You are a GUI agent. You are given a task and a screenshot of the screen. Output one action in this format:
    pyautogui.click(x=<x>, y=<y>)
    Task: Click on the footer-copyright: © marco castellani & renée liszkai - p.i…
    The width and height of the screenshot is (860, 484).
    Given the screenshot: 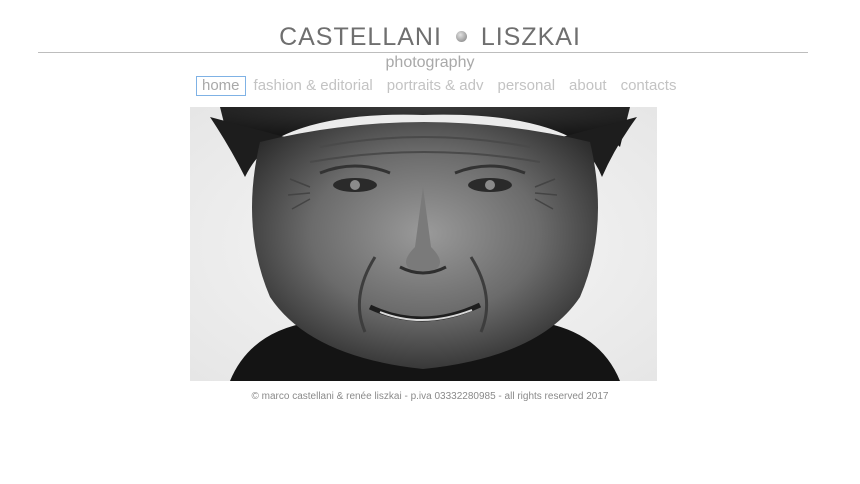 What is the action you would take?
    pyautogui.click(x=430, y=396)
    